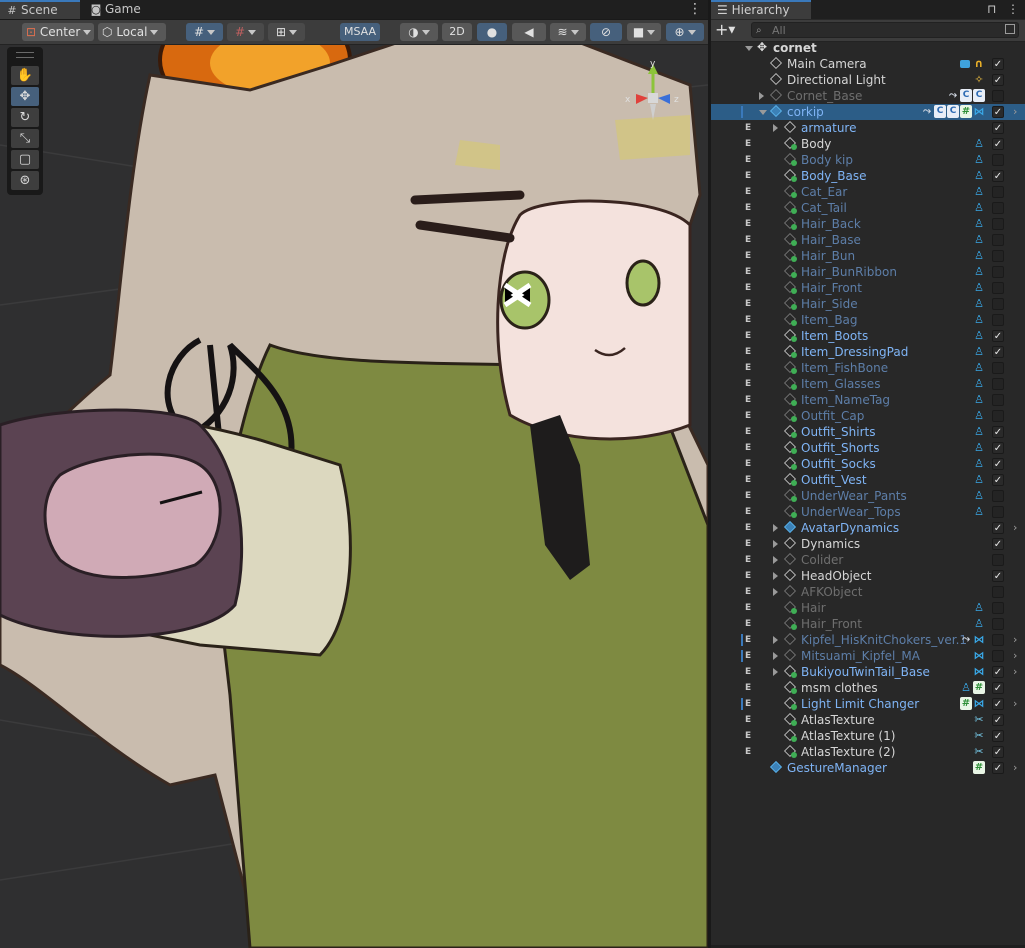  I want to click on hierarchy-row: E AtlasTexture (1) ✂ ✓, so click(868, 736).